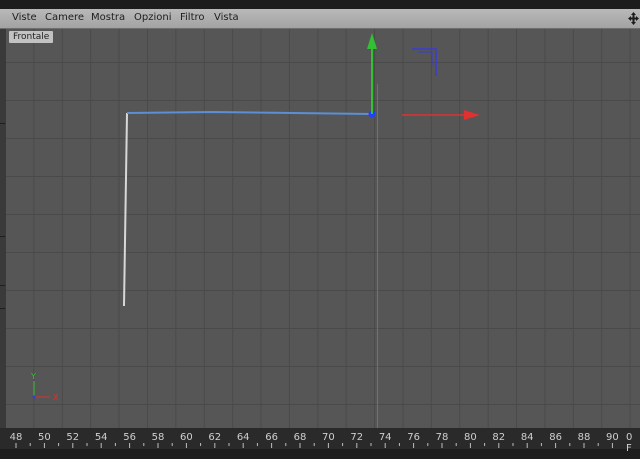  I want to click on menu-viste: Viste, so click(24, 17).